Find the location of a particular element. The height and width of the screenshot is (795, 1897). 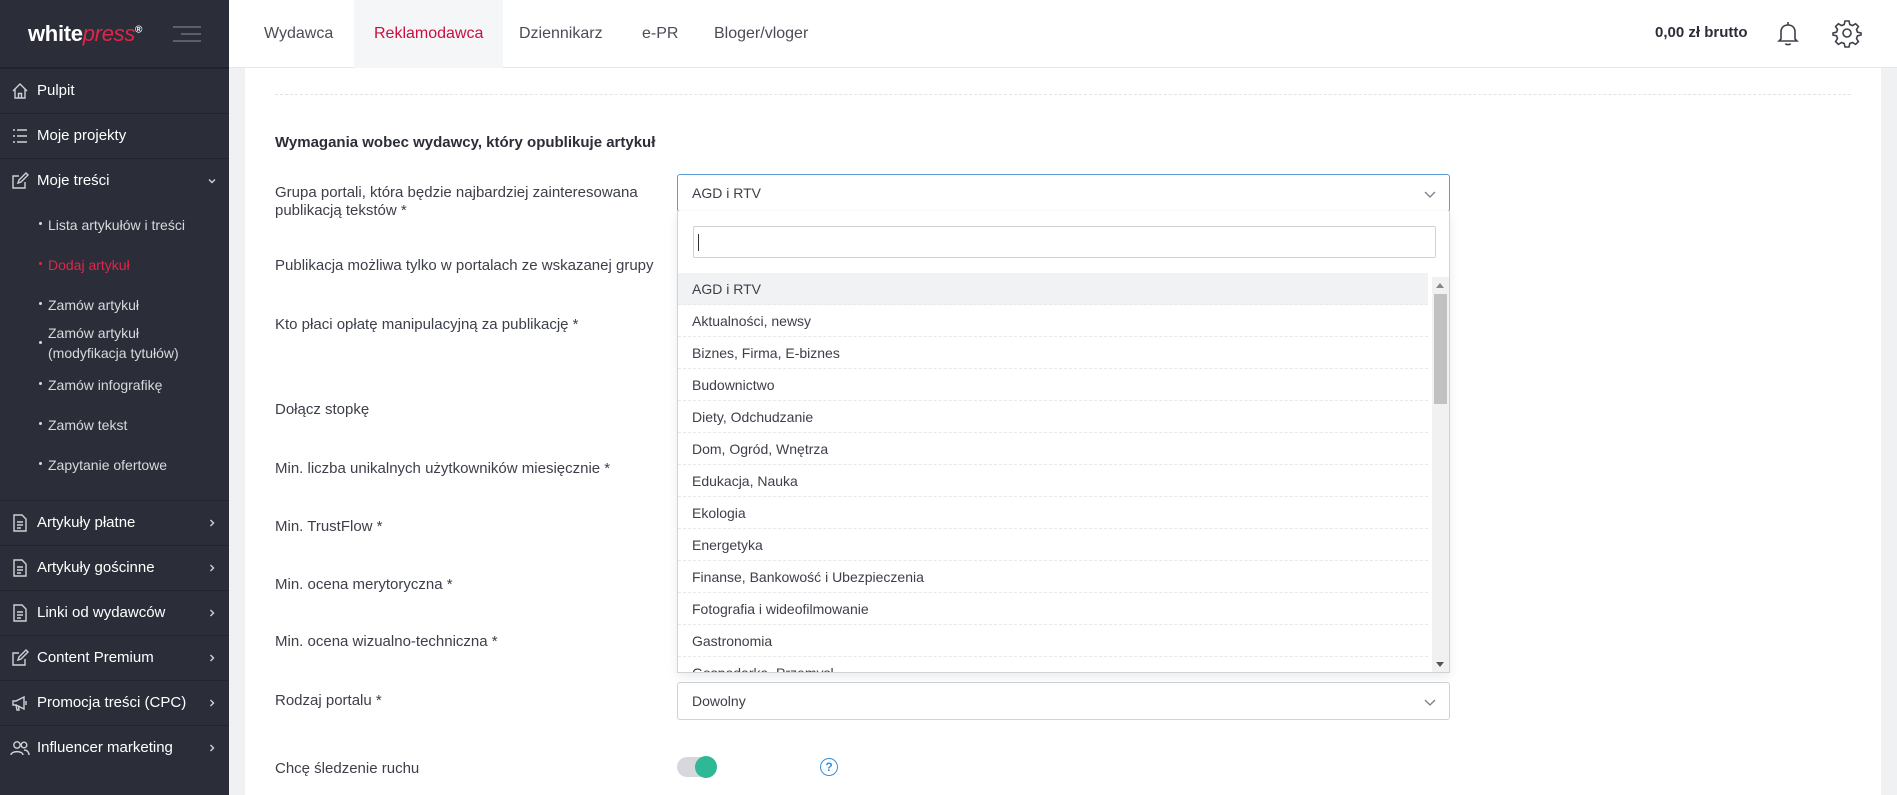

menu-toggle-icon is located at coordinates (187, 36).